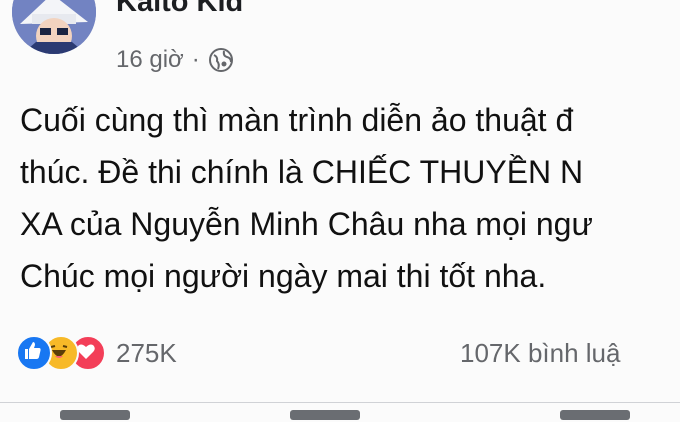  I want to click on post-meta: 16 giờ ·, so click(175, 60).